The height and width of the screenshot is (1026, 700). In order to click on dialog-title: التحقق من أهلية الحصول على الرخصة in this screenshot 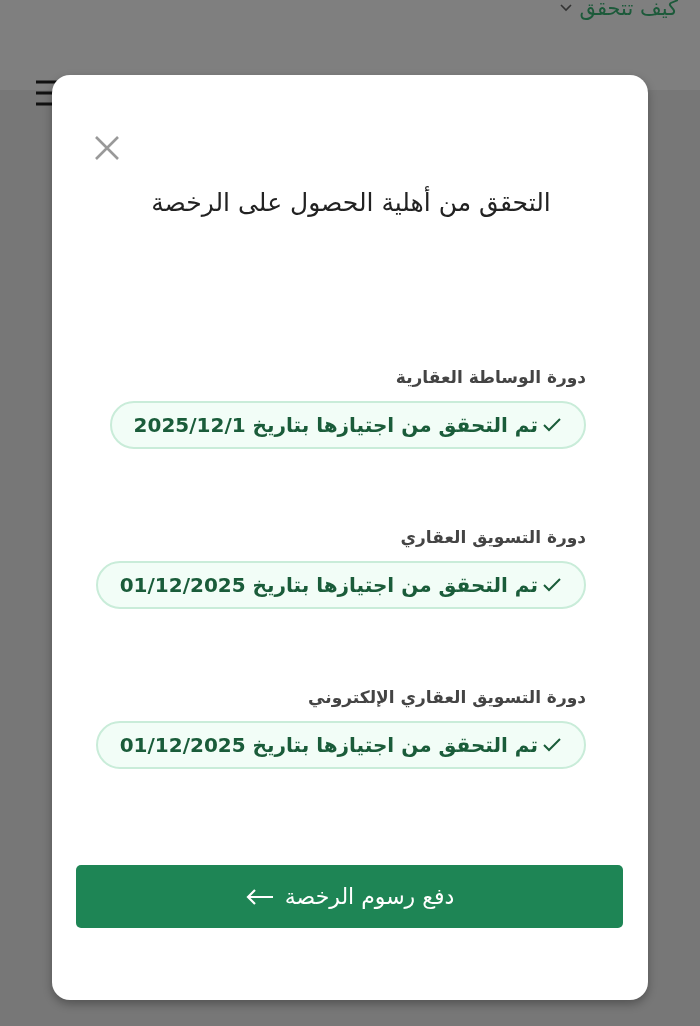, I will do `click(351, 202)`.